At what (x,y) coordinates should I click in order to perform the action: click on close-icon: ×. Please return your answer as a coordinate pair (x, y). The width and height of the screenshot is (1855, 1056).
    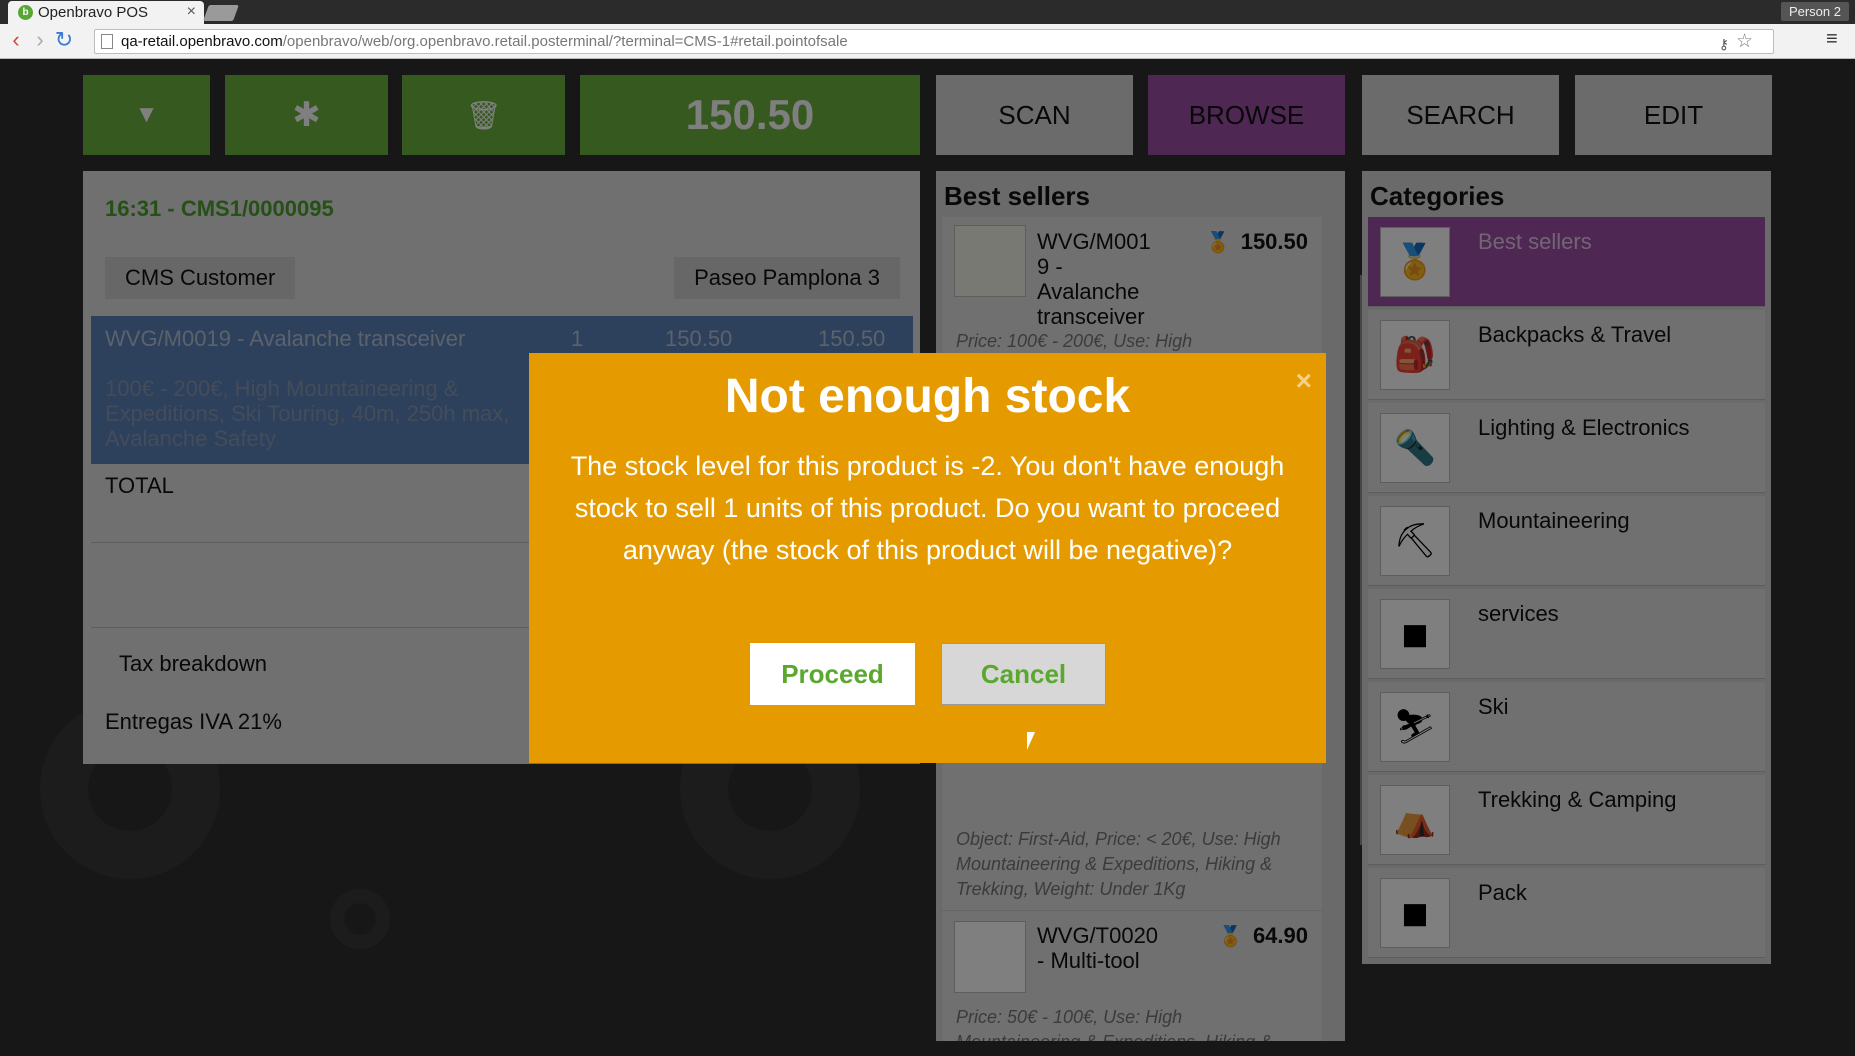
    Looking at the image, I should click on (1304, 381).